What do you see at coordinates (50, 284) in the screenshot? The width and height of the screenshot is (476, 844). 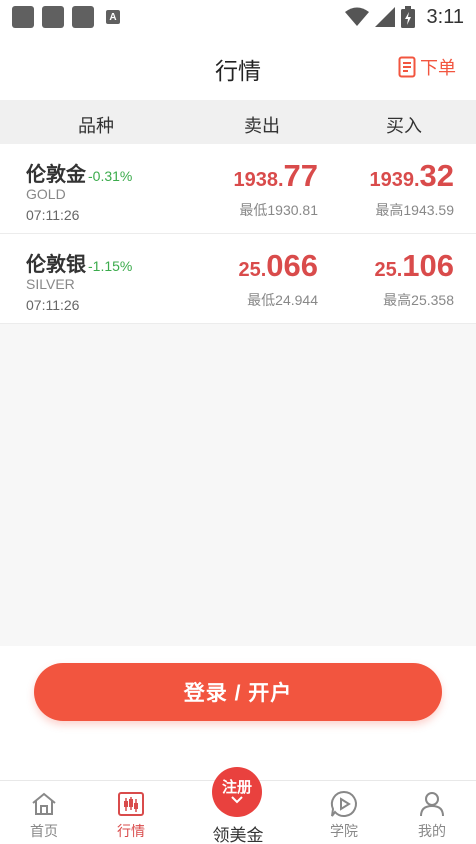 I see `product-code: SILVER` at bounding box center [50, 284].